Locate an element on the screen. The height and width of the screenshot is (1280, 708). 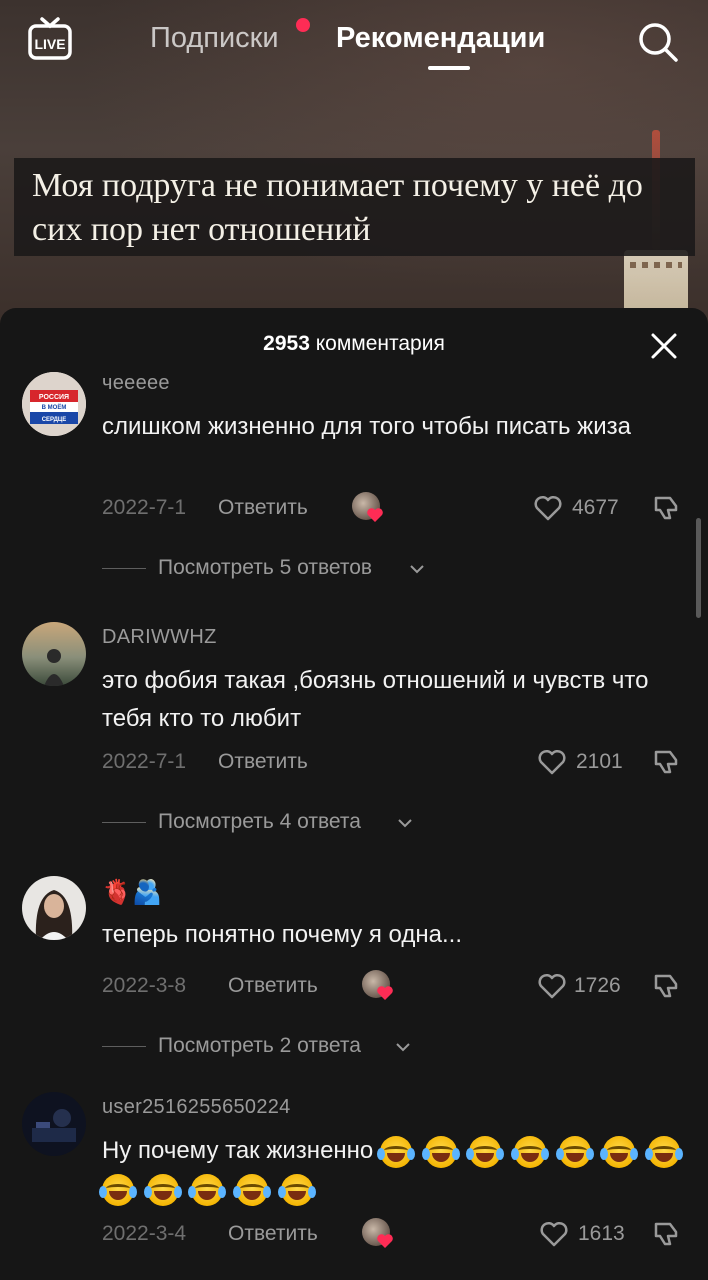
comment-username: чеееее is located at coordinates (136, 383).